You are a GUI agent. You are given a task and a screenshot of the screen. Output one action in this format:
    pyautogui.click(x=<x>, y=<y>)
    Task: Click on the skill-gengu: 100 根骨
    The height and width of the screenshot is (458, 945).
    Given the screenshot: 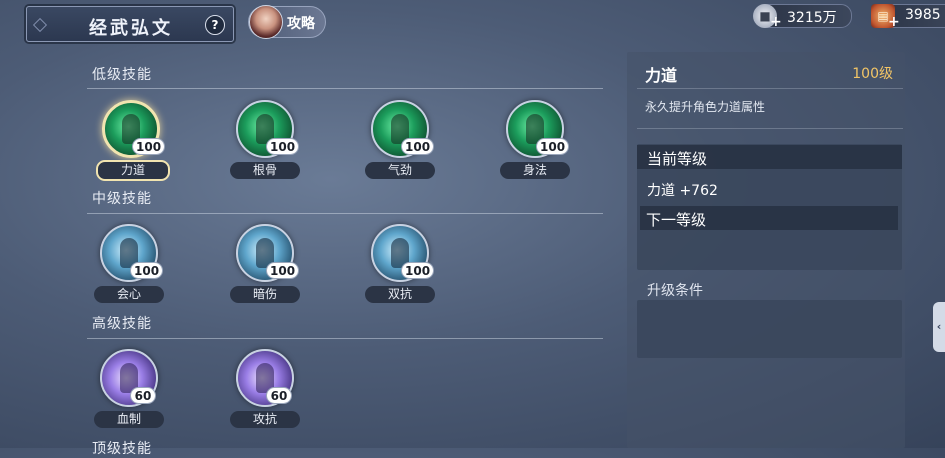 What is the action you would take?
    pyautogui.click(x=265, y=140)
    